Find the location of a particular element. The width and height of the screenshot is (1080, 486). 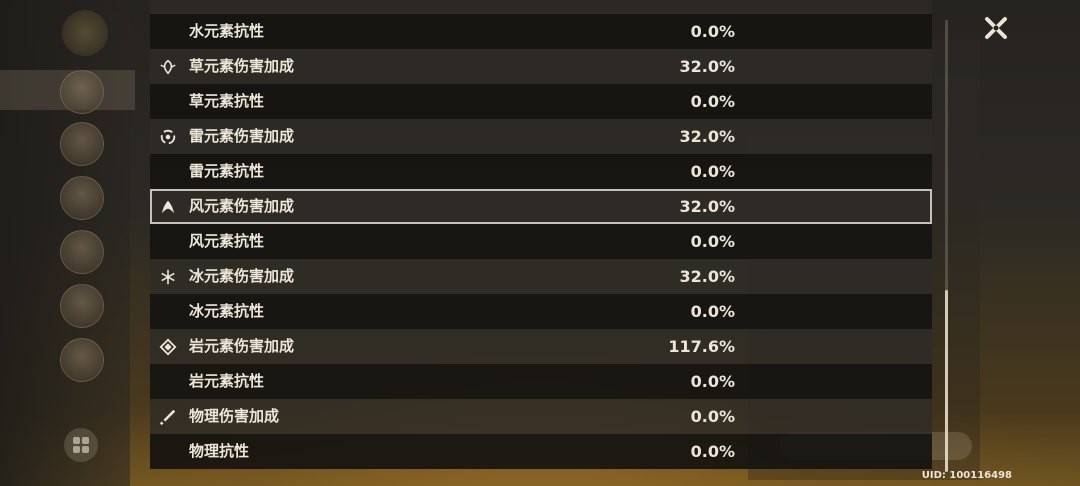

stat-label: 风元素抗性 is located at coordinates (227, 241).